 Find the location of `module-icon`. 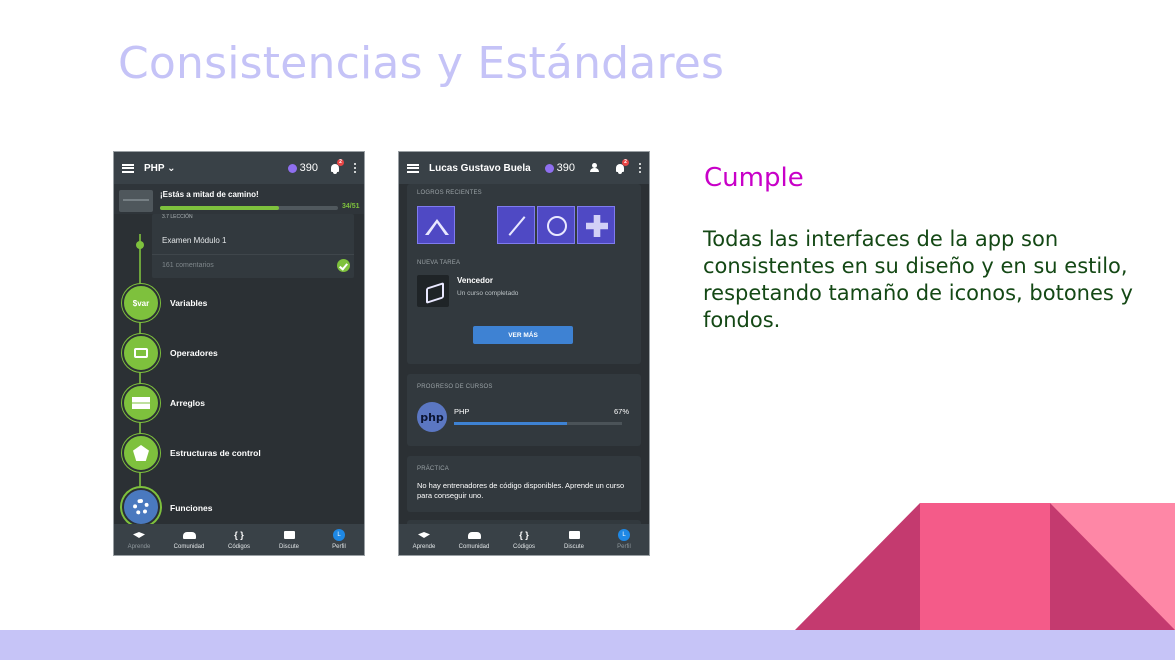

module-icon is located at coordinates (136, 201).